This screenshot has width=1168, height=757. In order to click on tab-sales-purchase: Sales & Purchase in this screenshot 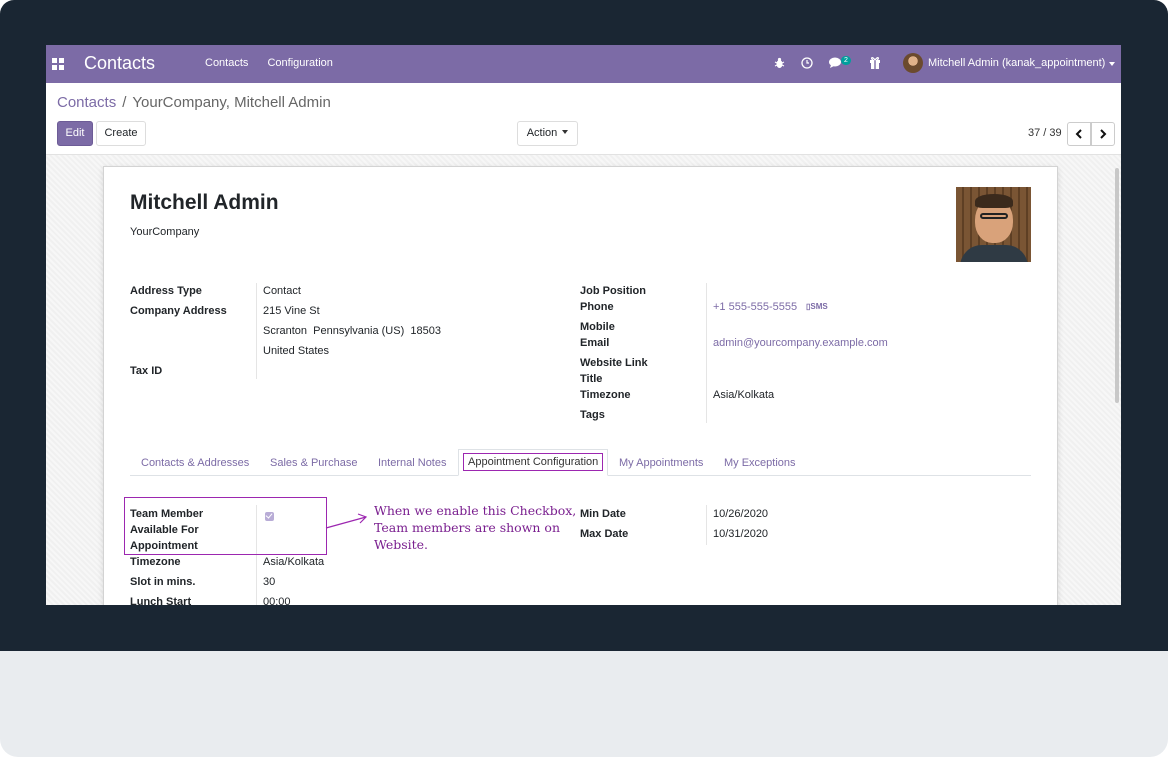, I will do `click(313, 463)`.